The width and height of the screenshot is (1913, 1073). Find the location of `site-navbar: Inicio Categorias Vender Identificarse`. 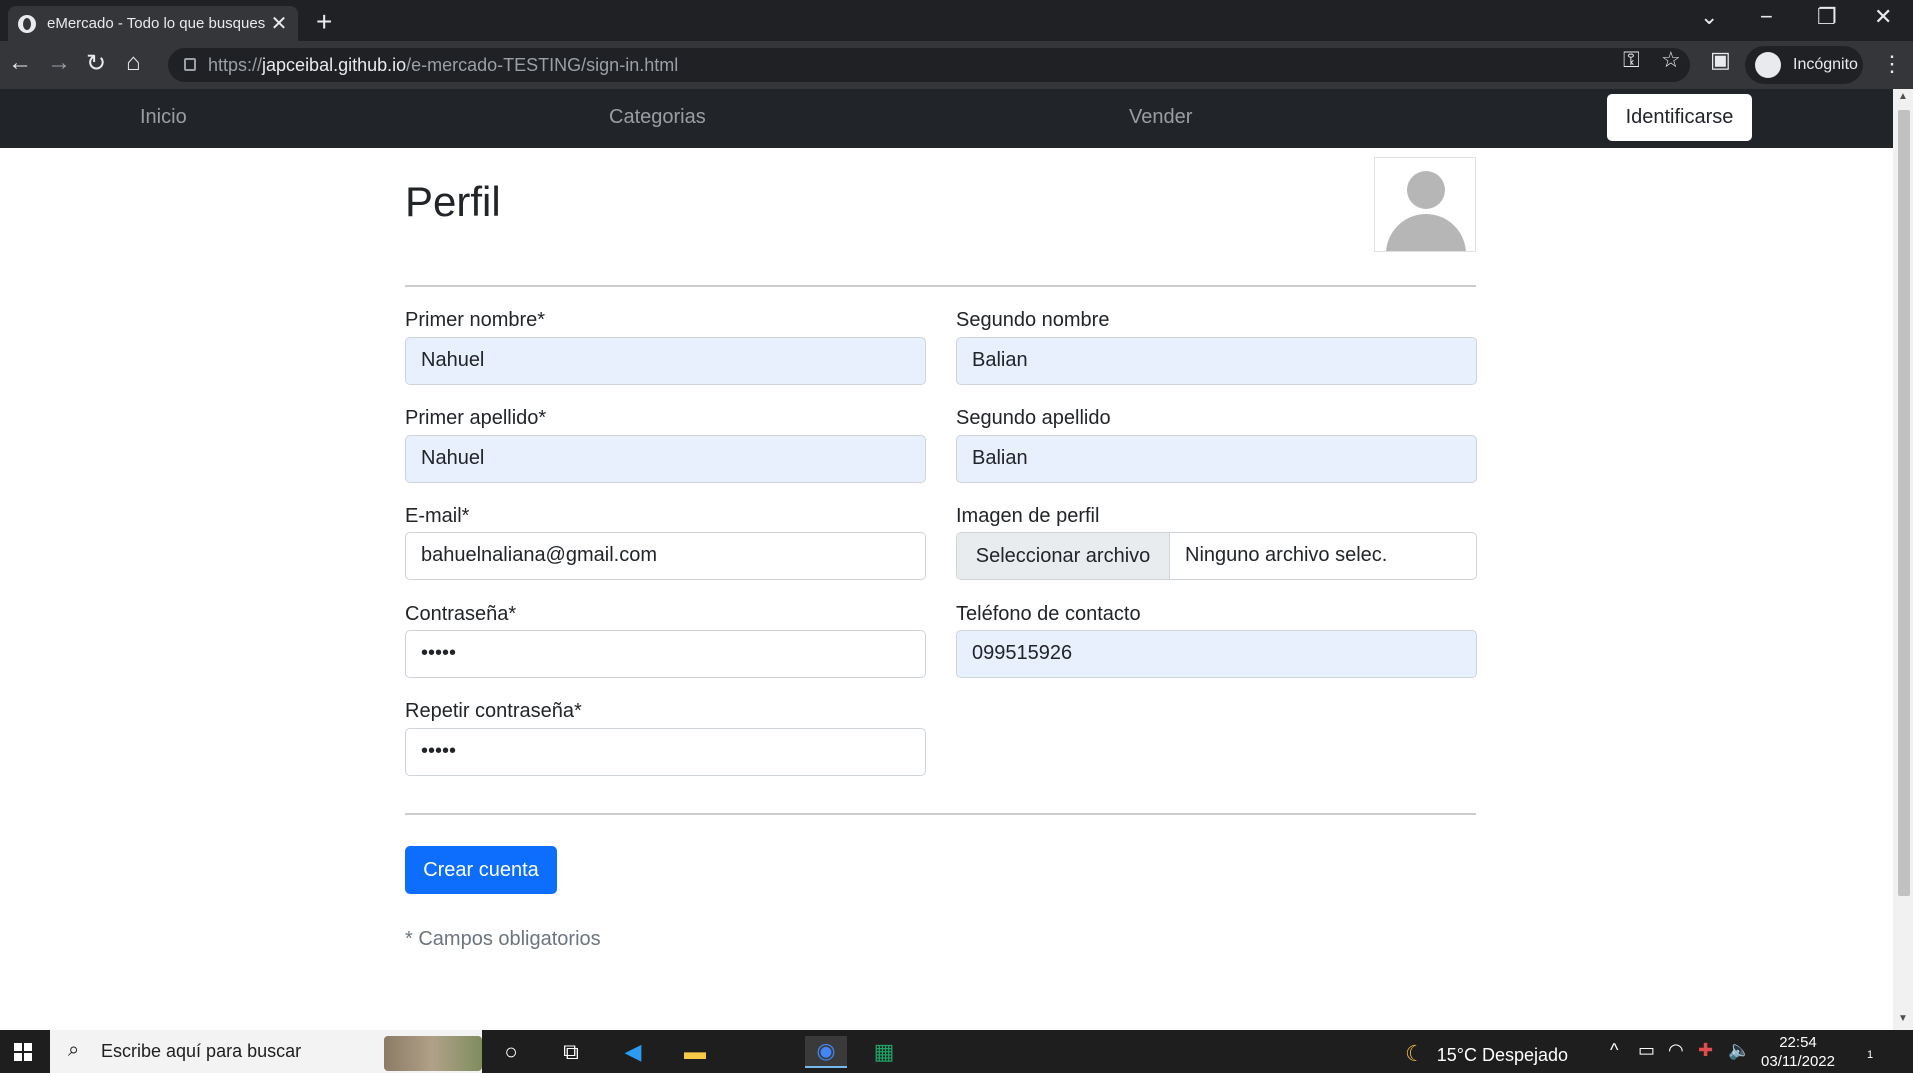

site-navbar: Inicio Categorias Vender Identificarse is located at coordinates (946, 118).